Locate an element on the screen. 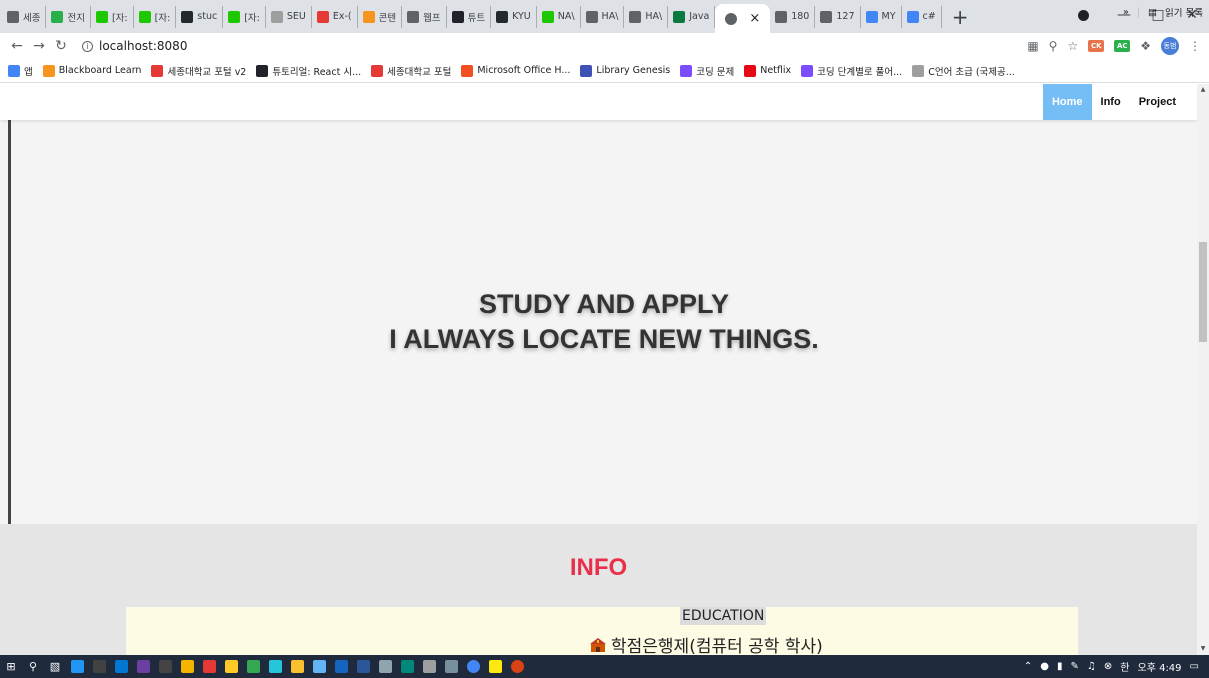  browser-tab: NA\ is located at coordinates (559, 16).